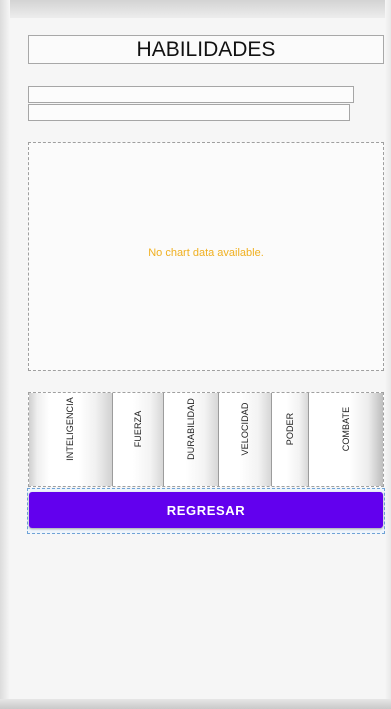 The image size is (391, 709). I want to click on tab-label: INTELIGENCIA, so click(70, 429).